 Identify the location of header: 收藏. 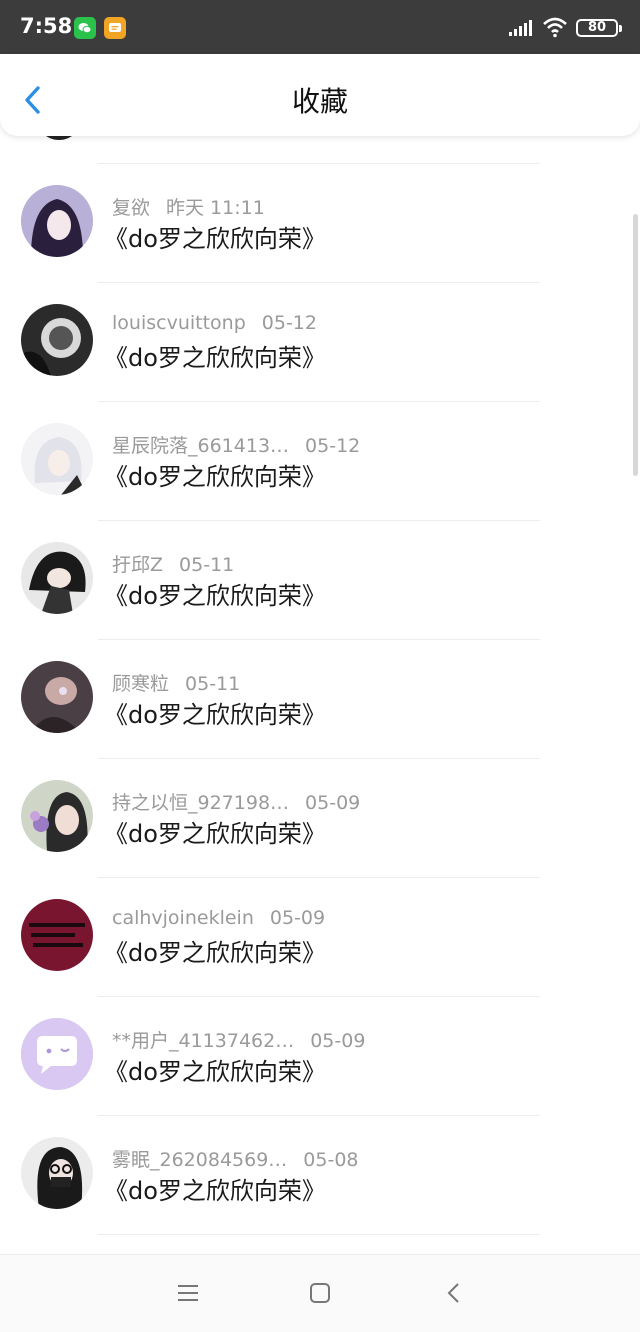
(320, 95).